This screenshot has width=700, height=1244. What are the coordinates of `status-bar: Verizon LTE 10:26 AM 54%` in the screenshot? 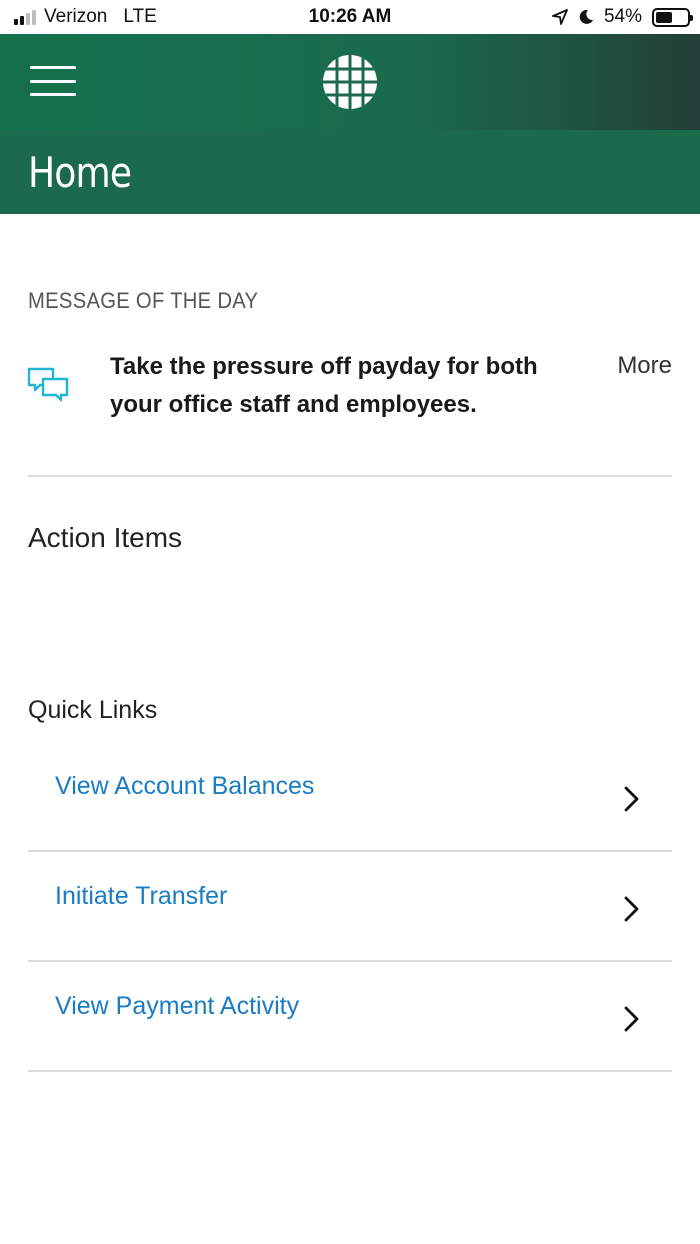 It's located at (350, 17).